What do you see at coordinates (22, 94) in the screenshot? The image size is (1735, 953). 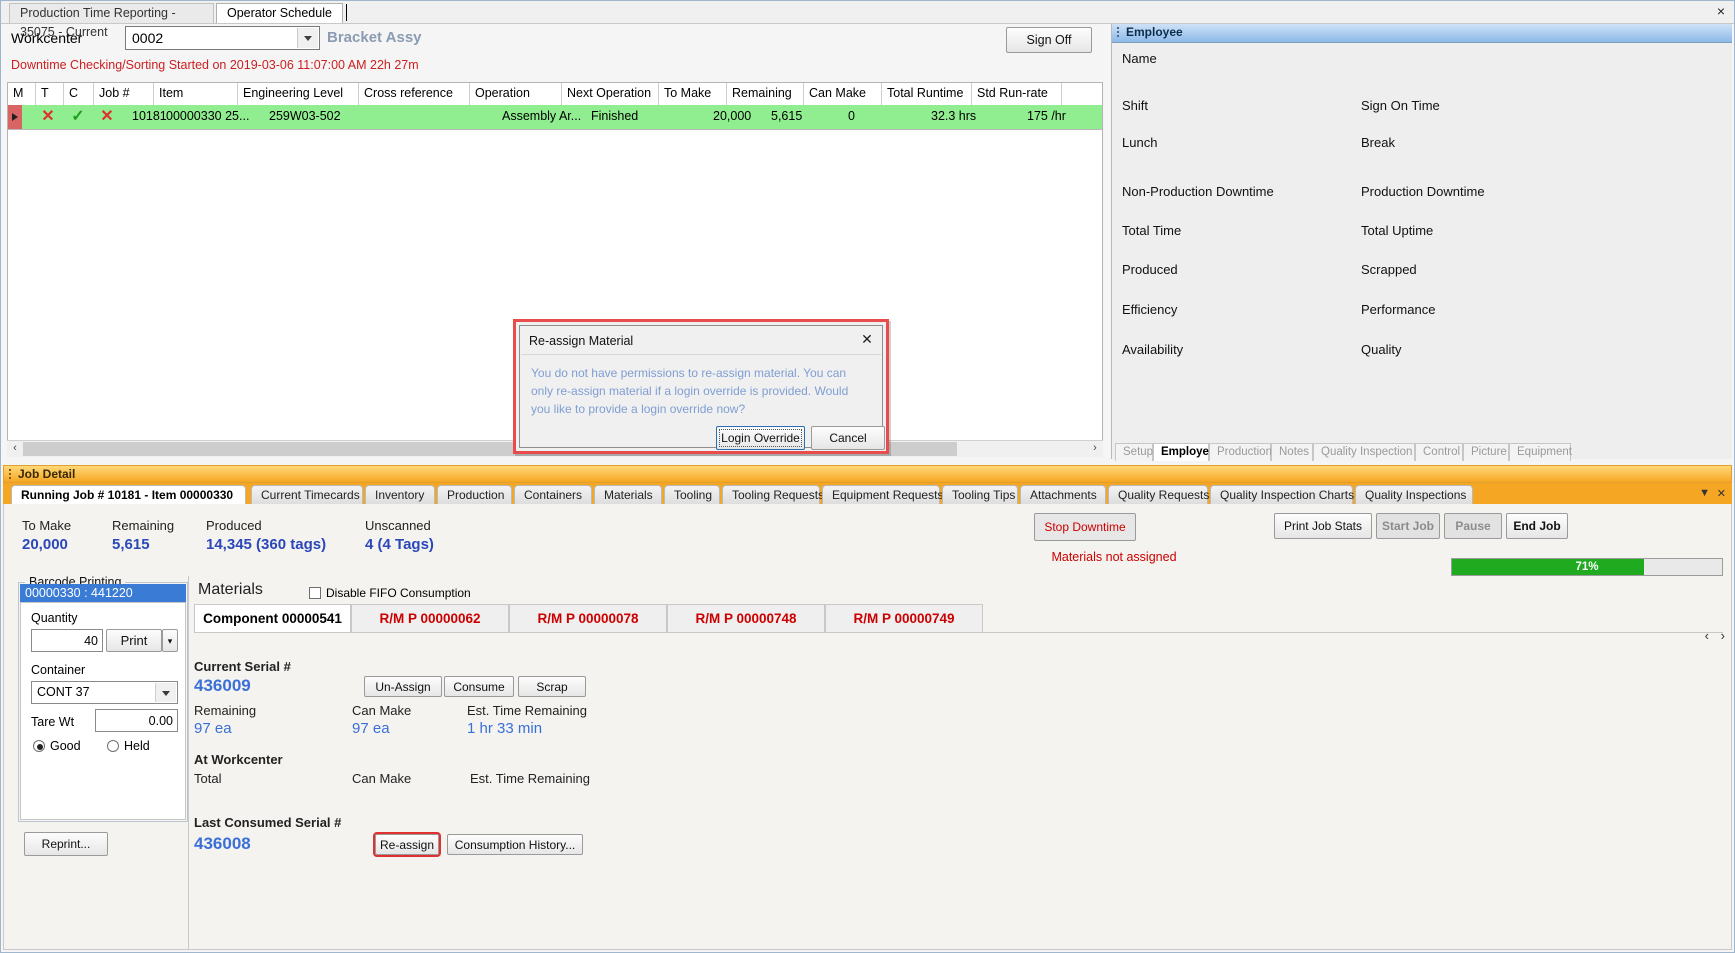 I see `grid-col-m: M` at bounding box center [22, 94].